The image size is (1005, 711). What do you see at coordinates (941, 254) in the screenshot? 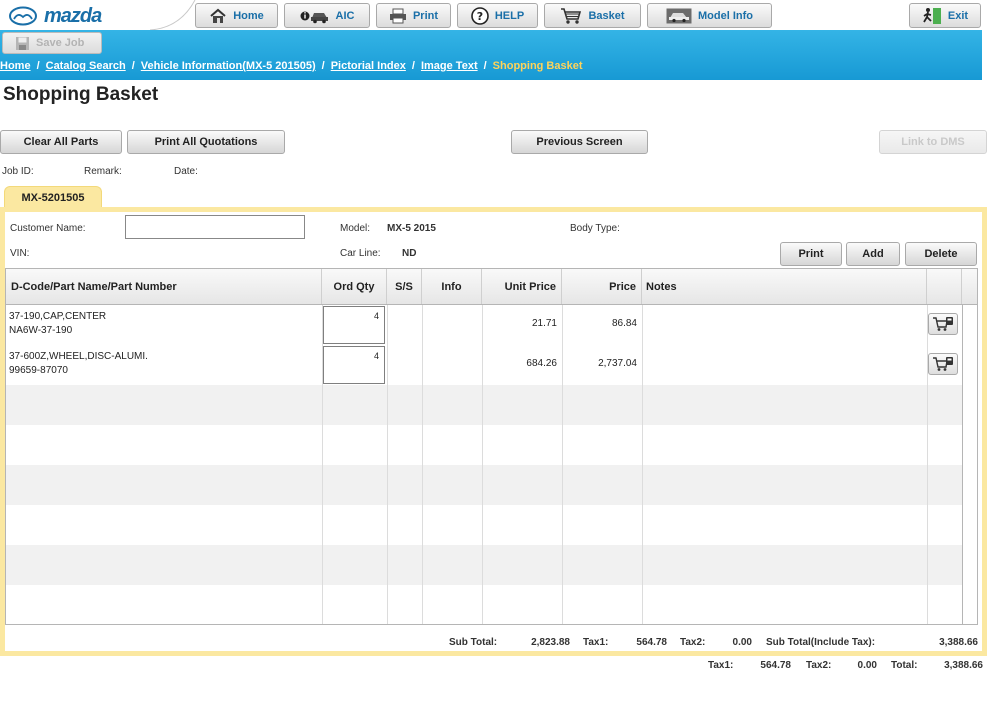
I see `delete-button: Delete` at bounding box center [941, 254].